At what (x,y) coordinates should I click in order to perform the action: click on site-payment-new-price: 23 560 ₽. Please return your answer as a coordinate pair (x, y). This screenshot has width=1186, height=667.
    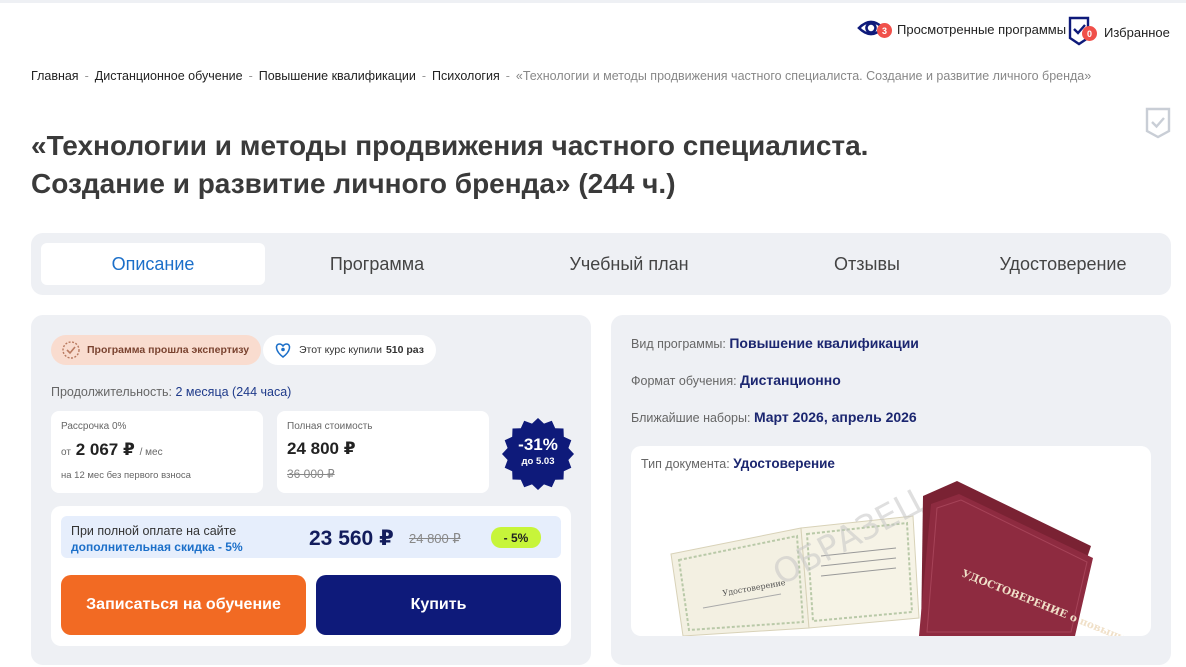
    Looking at the image, I should click on (351, 538).